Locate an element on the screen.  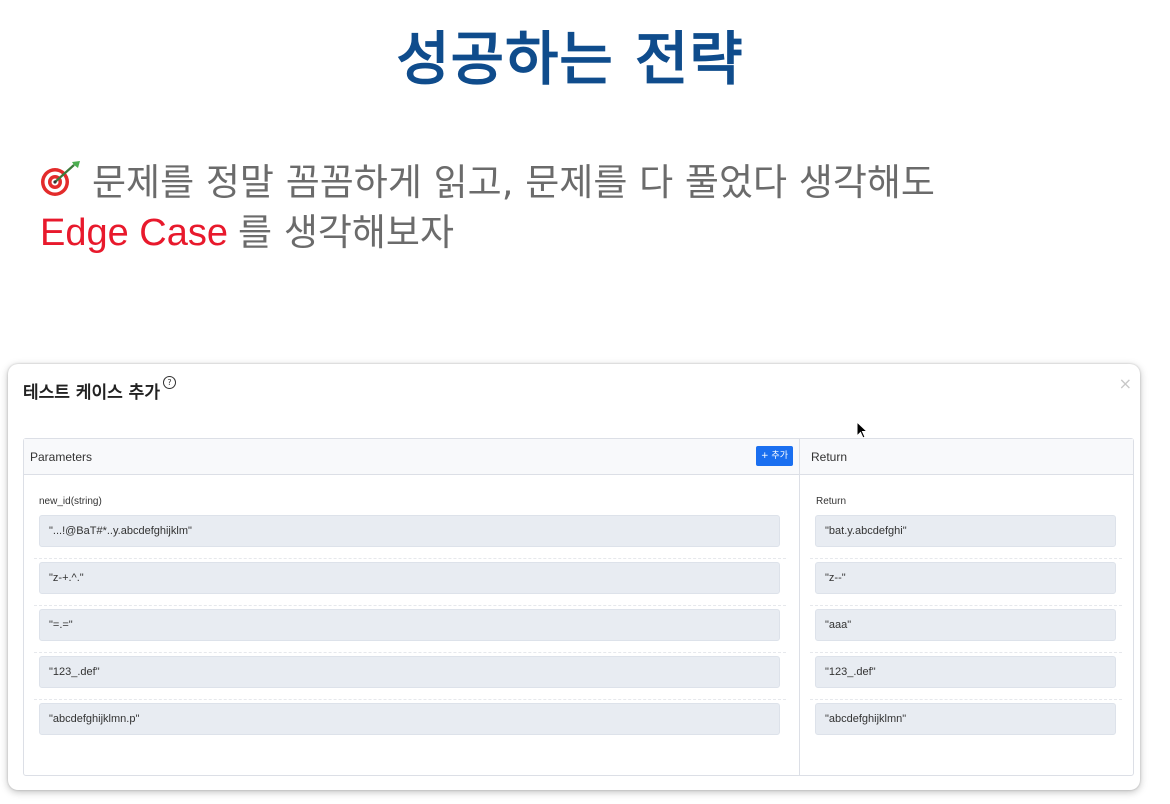
parameter-input: "z-+.^." is located at coordinates (409, 578).